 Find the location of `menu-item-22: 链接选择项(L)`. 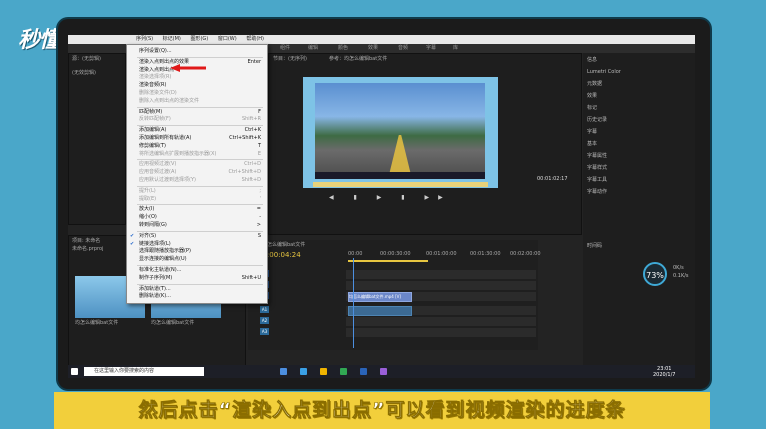

menu-item-22: 链接选择项(L) is located at coordinates (200, 244).